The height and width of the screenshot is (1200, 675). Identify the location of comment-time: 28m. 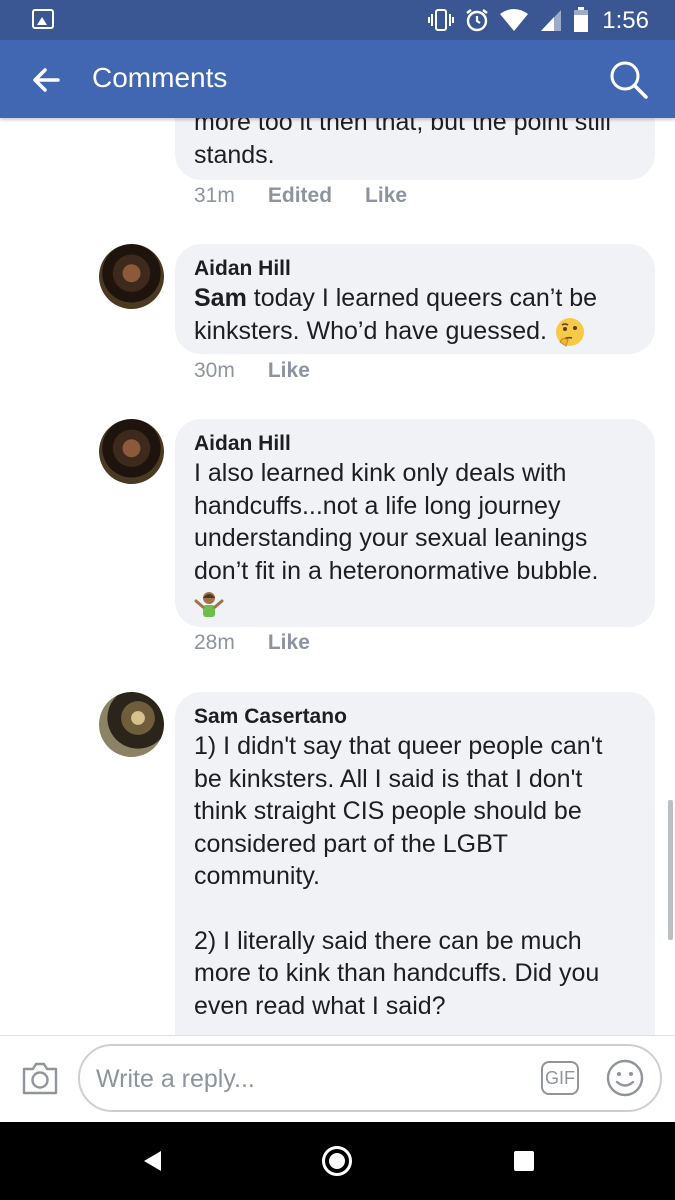
(214, 642).